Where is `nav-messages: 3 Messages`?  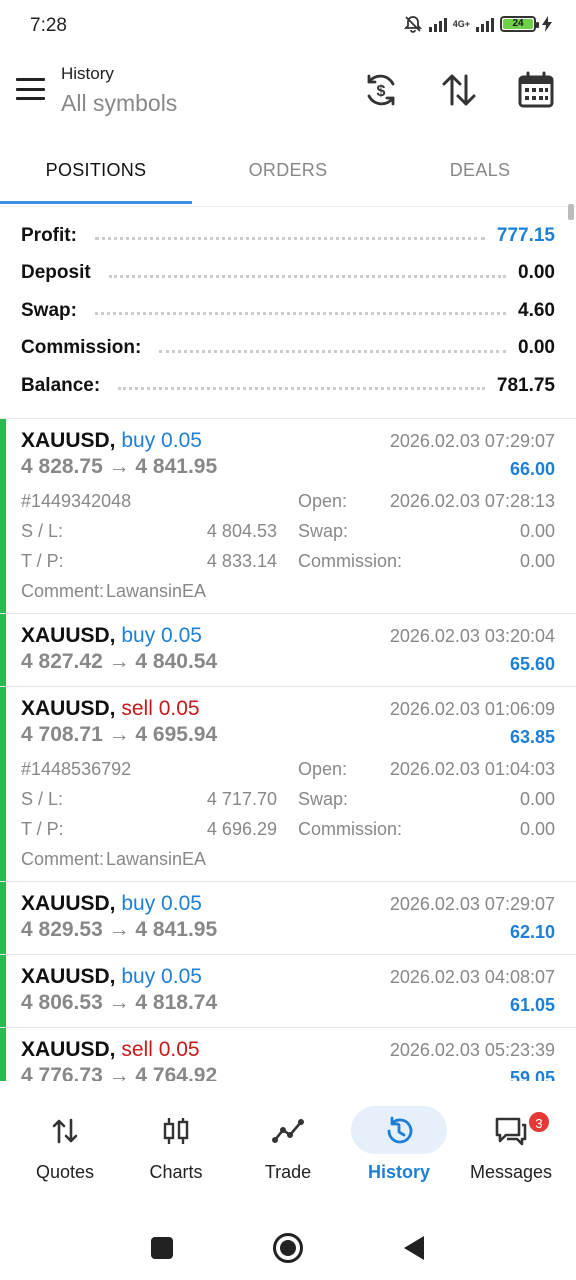
nav-messages: 3 Messages is located at coordinates (511, 1148).